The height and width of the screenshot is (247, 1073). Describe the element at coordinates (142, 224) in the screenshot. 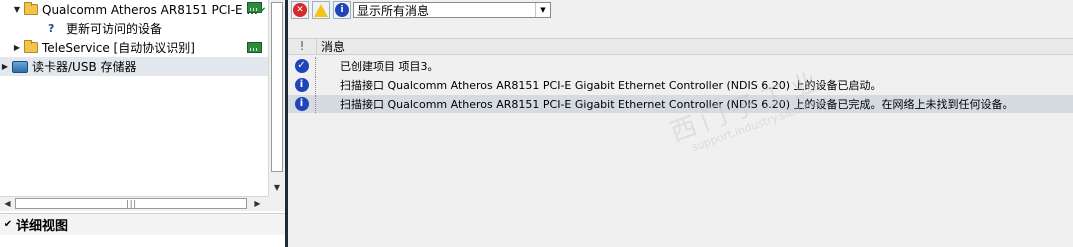

I see `detail-view-header: ✔ 详细视图` at that location.